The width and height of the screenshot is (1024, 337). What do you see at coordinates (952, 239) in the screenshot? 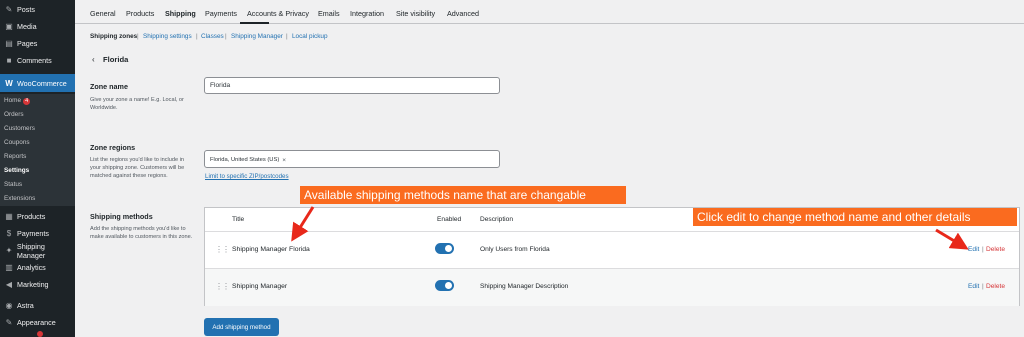
I see `arrow-to-edit-link` at bounding box center [952, 239].